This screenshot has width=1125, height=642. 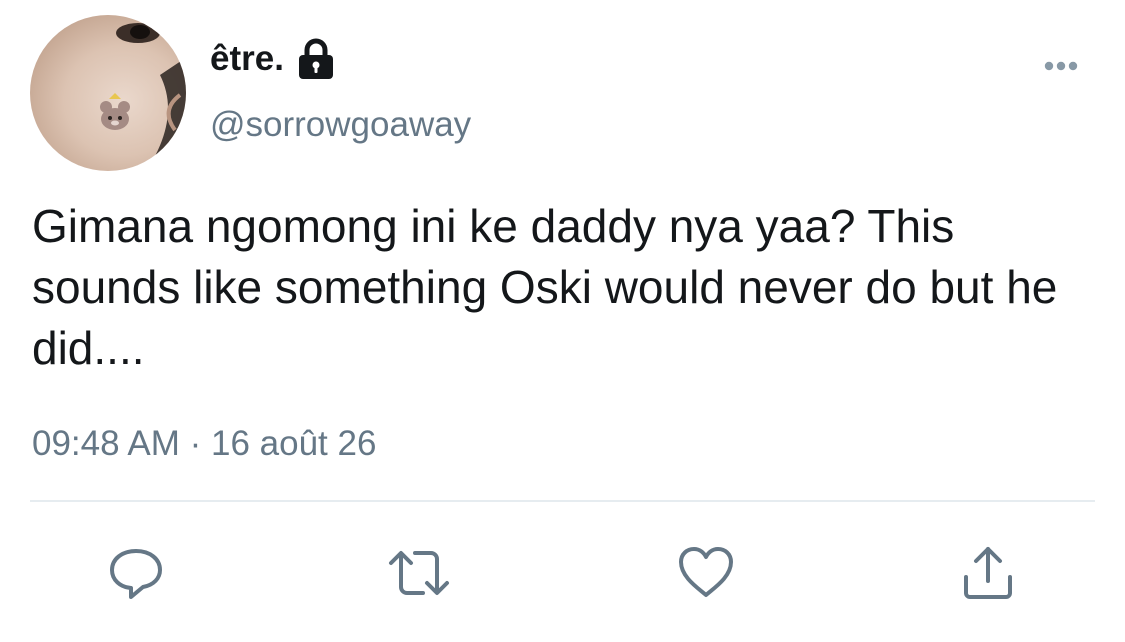 I want to click on user-handle: @sorrowgoaway, so click(x=340, y=125).